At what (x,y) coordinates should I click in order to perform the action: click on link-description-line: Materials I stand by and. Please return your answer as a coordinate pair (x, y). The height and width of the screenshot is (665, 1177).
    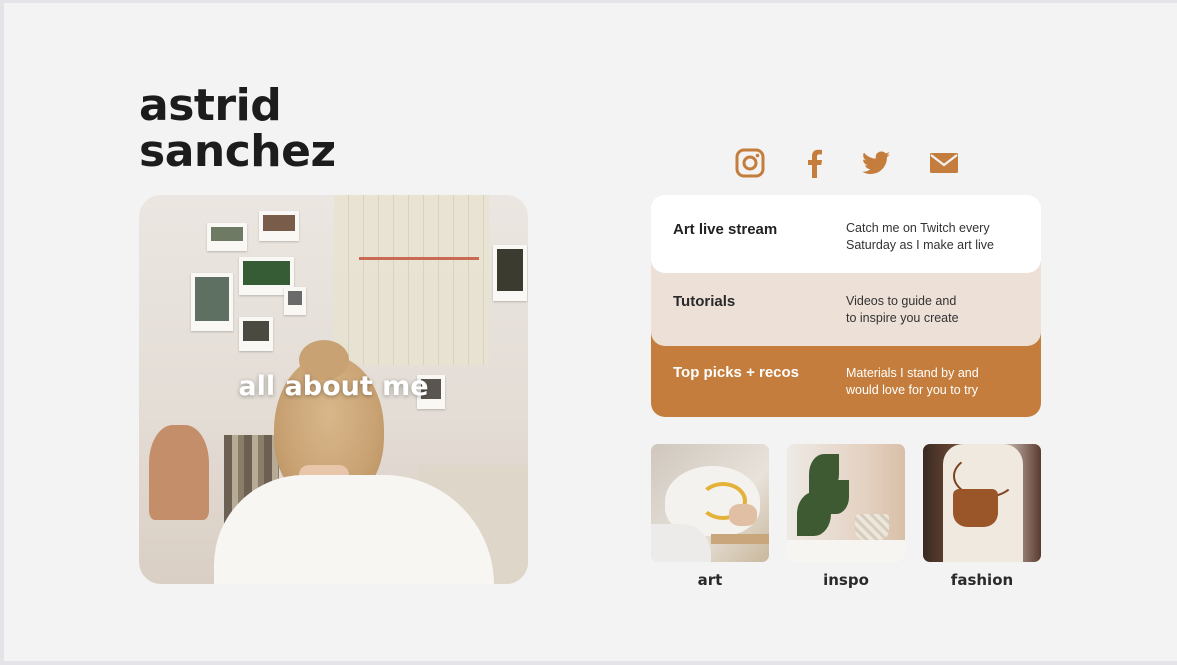
    Looking at the image, I should click on (912, 373).